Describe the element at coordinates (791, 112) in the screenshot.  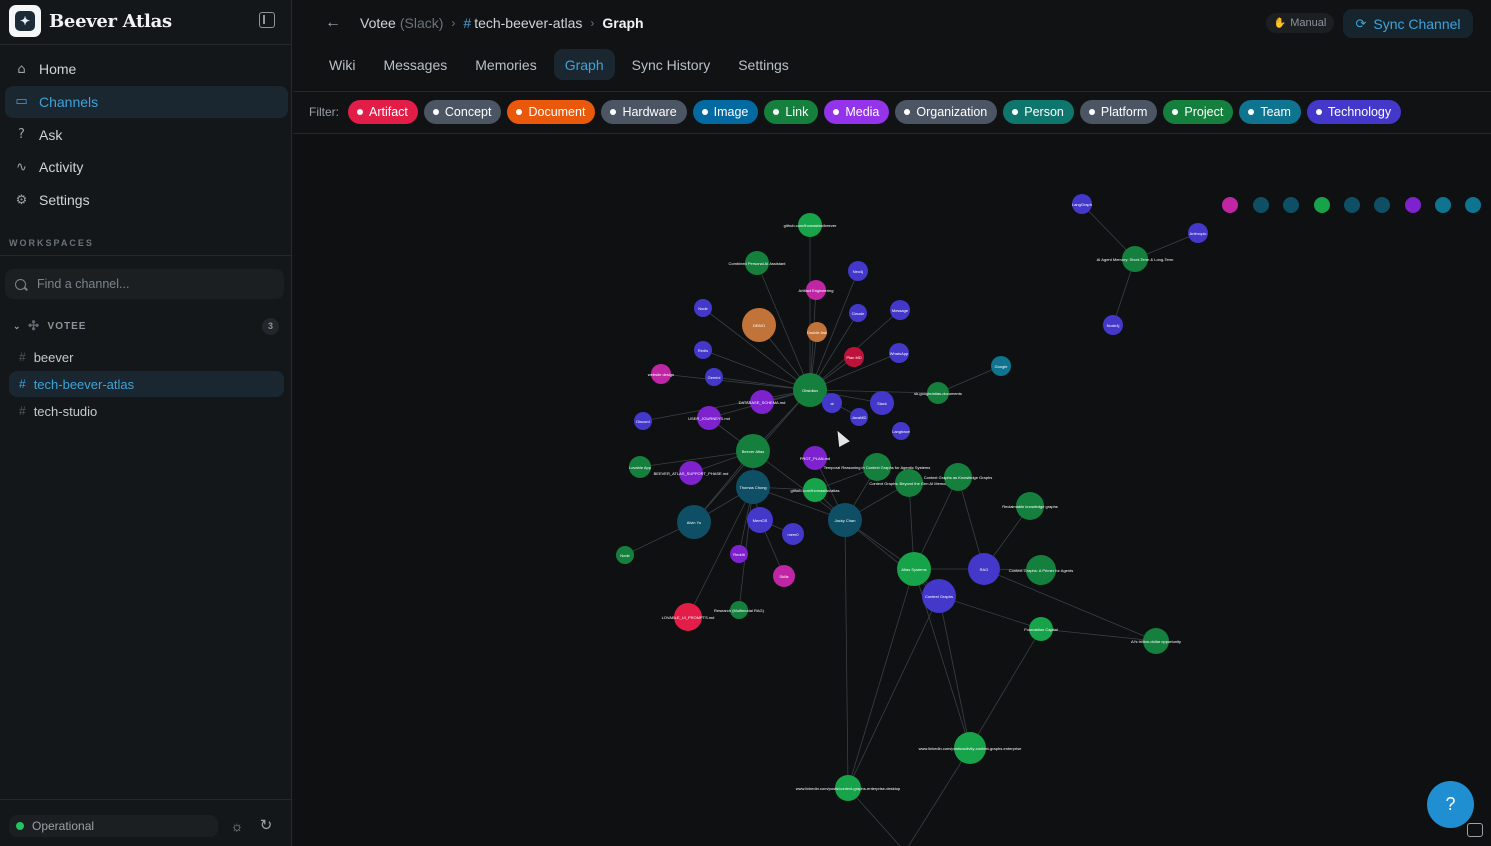
I see `filter-chip-link: Link` at that location.